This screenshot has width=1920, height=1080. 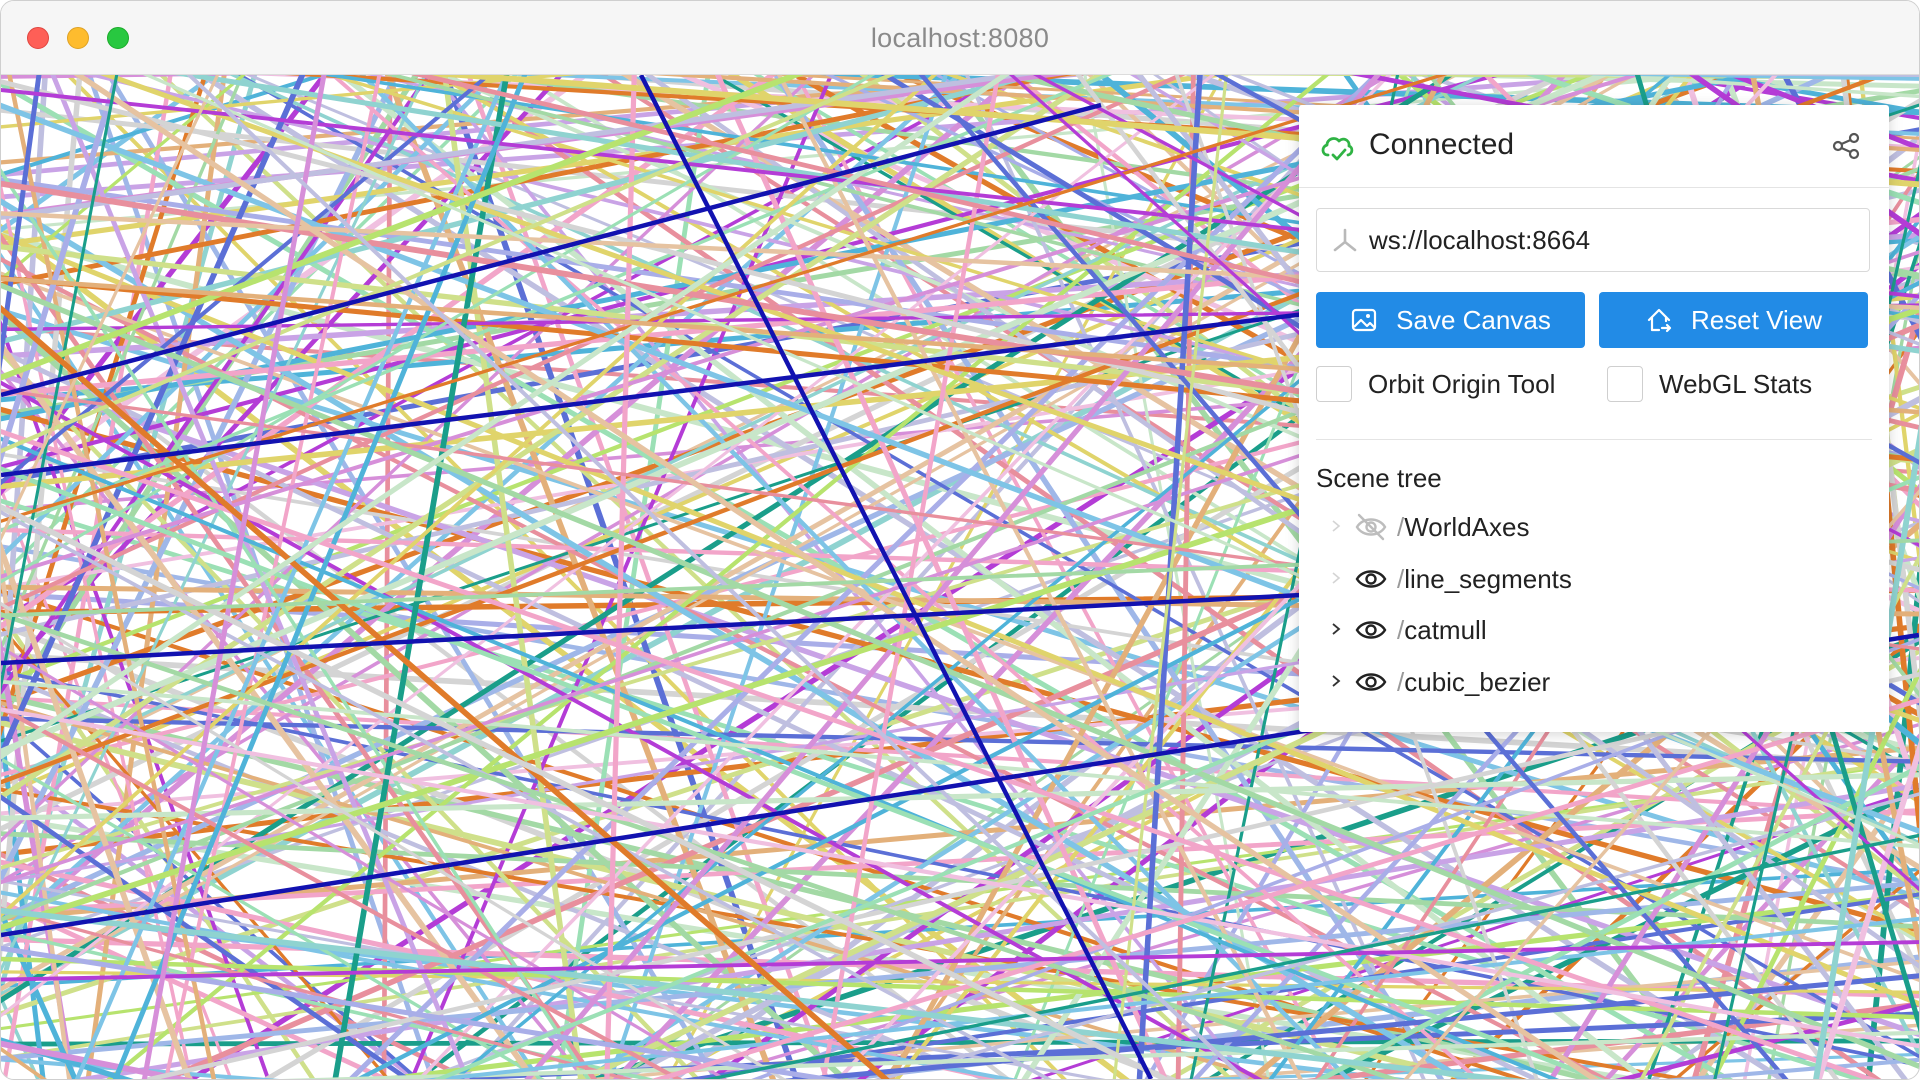 I want to click on tree-node-label: /cubic_bezier, so click(x=1474, y=682).